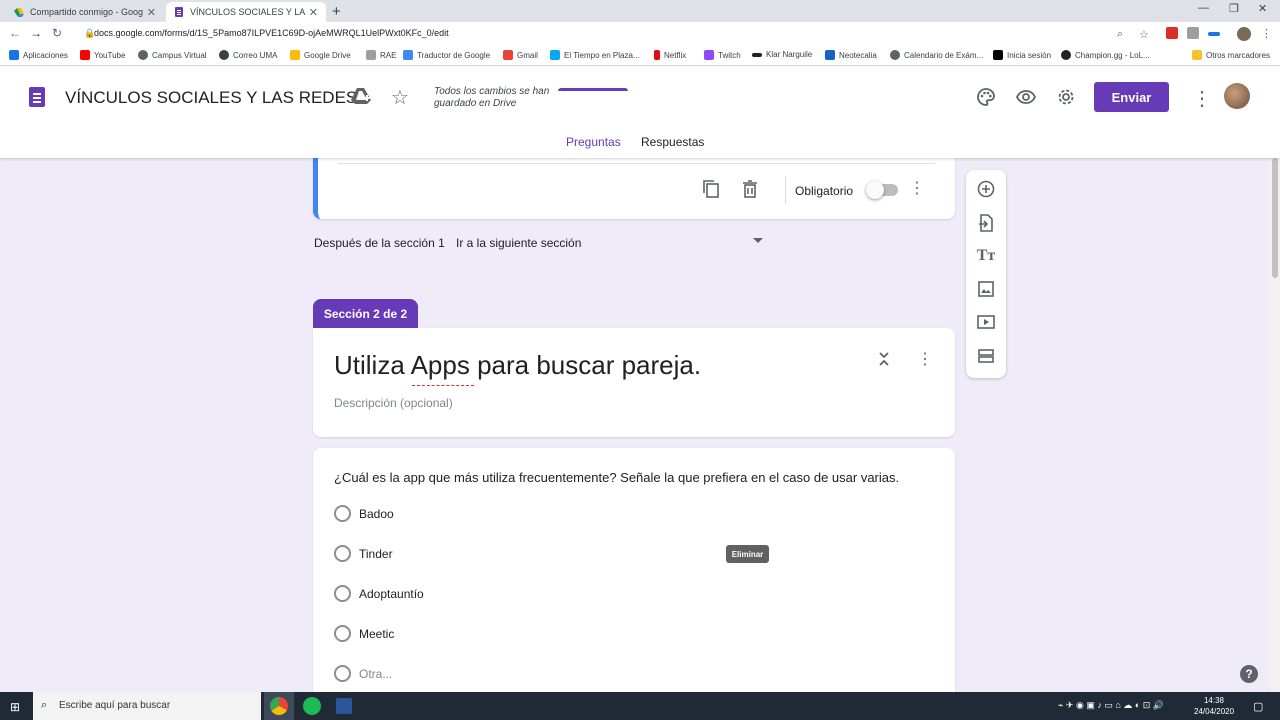  Describe the element at coordinates (1131, 97) in the screenshot. I see `send-button: Enviar` at that location.